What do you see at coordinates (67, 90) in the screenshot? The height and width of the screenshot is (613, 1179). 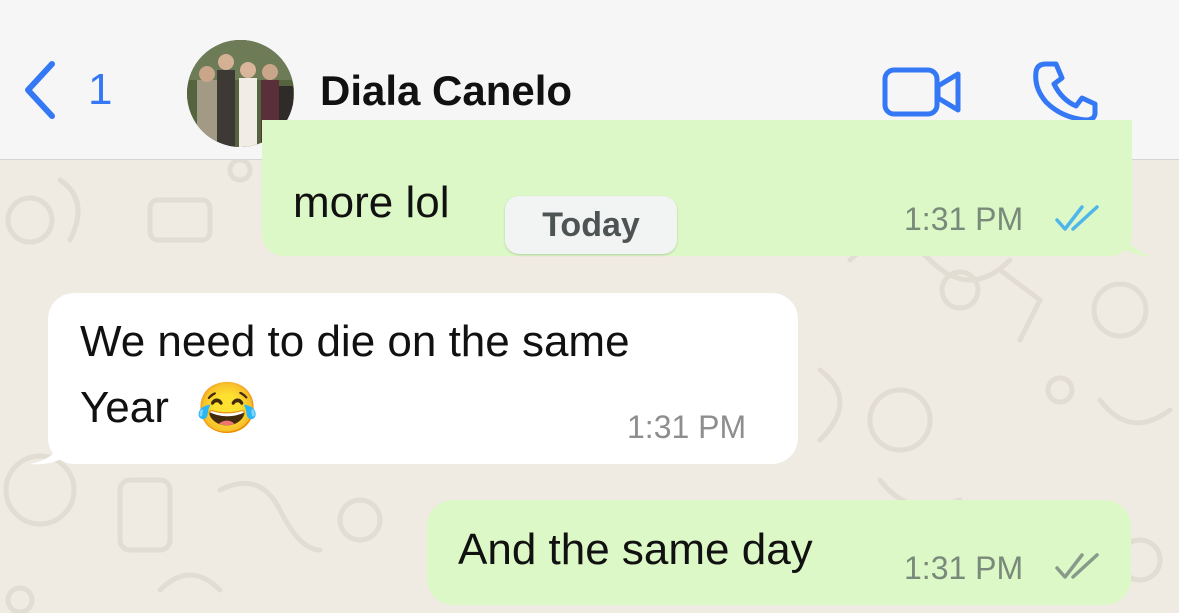 I see `back-button: 1` at bounding box center [67, 90].